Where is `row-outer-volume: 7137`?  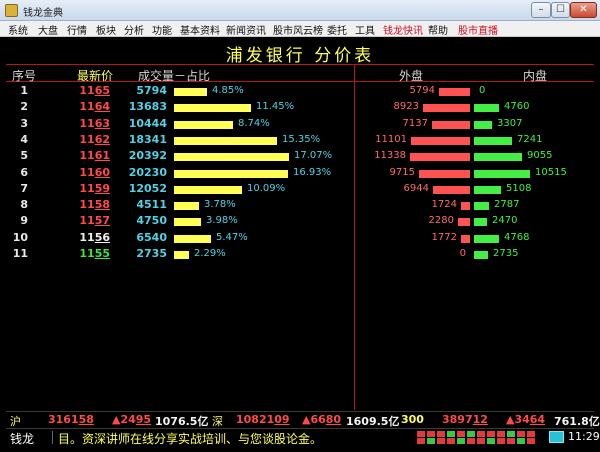
row-outer-volume: 7137 is located at coordinates (415, 123).